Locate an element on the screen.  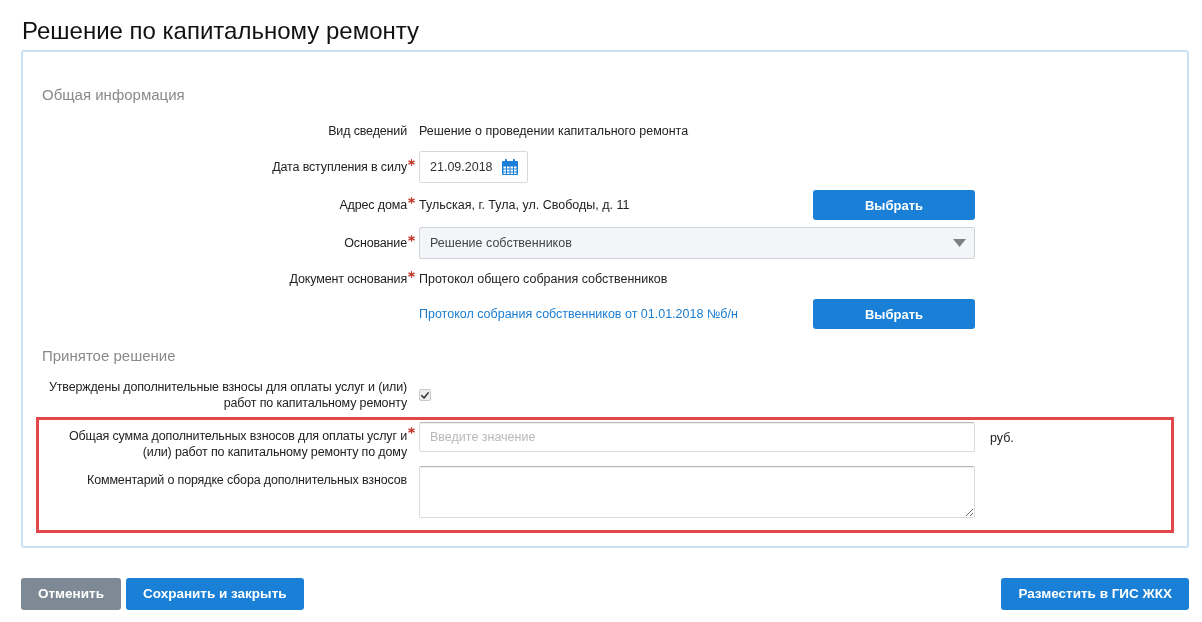
field-value: Тульская, г. Тула, ул. Свободы, д. 11 is located at coordinates (524, 205).